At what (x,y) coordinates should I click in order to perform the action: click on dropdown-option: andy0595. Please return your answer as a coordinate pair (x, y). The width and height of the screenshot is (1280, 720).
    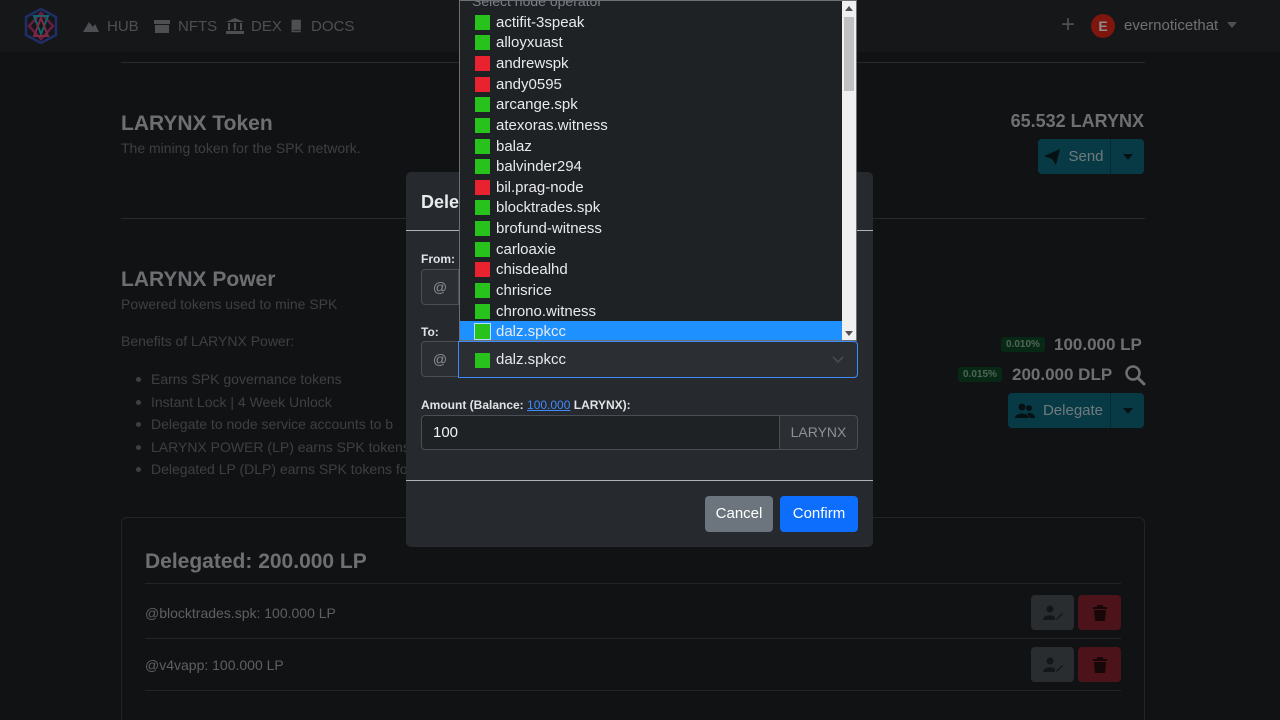
    Looking at the image, I should click on (652, 84).